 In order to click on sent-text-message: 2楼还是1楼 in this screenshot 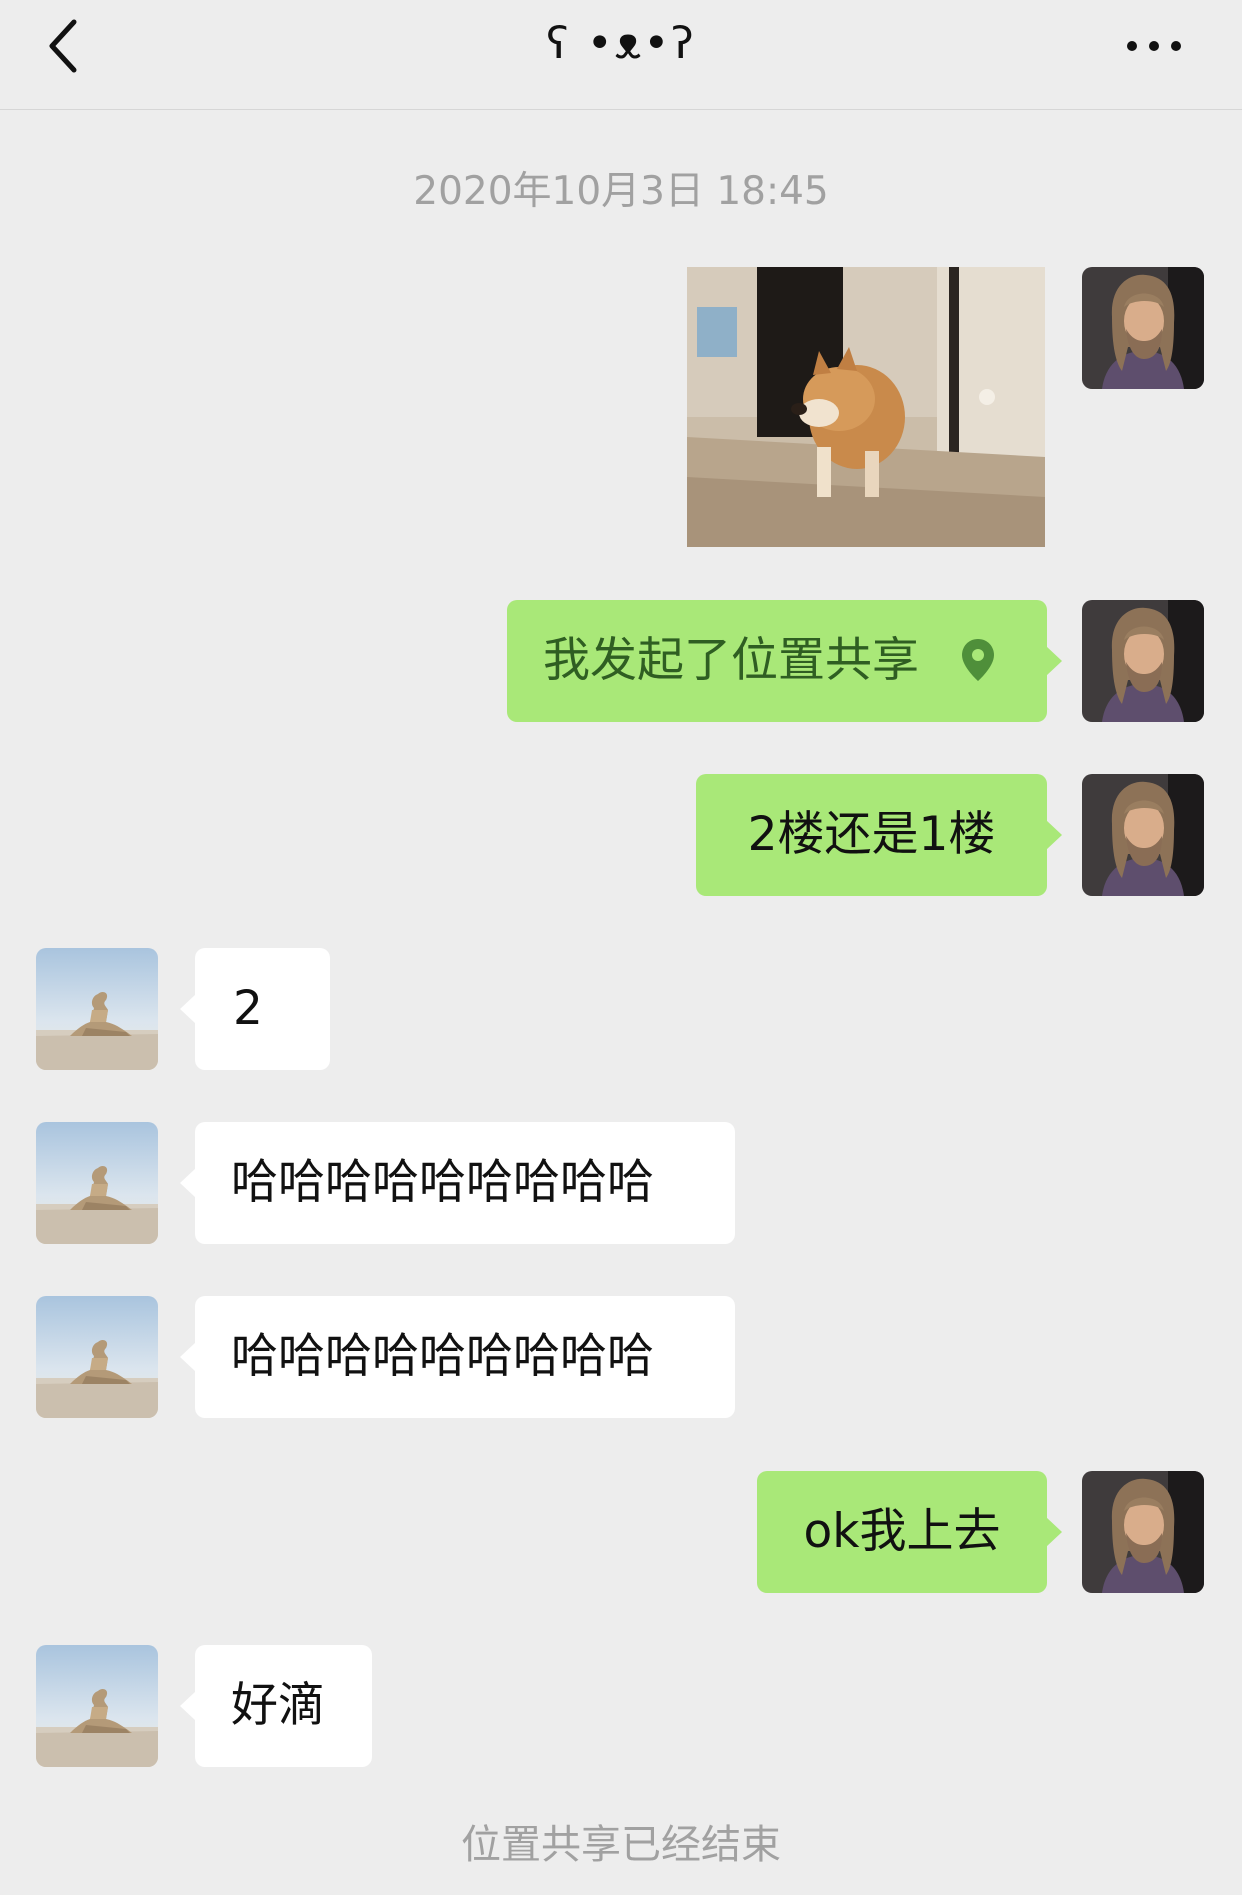, I will do `click(879, 835)`.